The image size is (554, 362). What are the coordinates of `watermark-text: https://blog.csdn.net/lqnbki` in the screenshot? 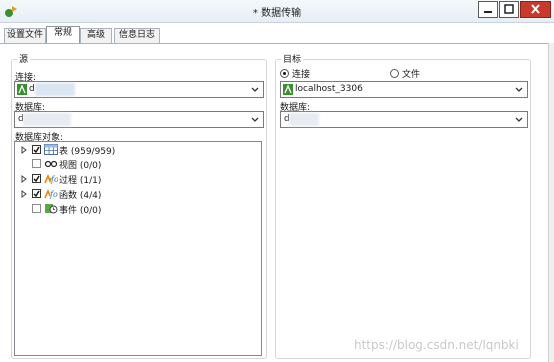 It's located at (436, 345).